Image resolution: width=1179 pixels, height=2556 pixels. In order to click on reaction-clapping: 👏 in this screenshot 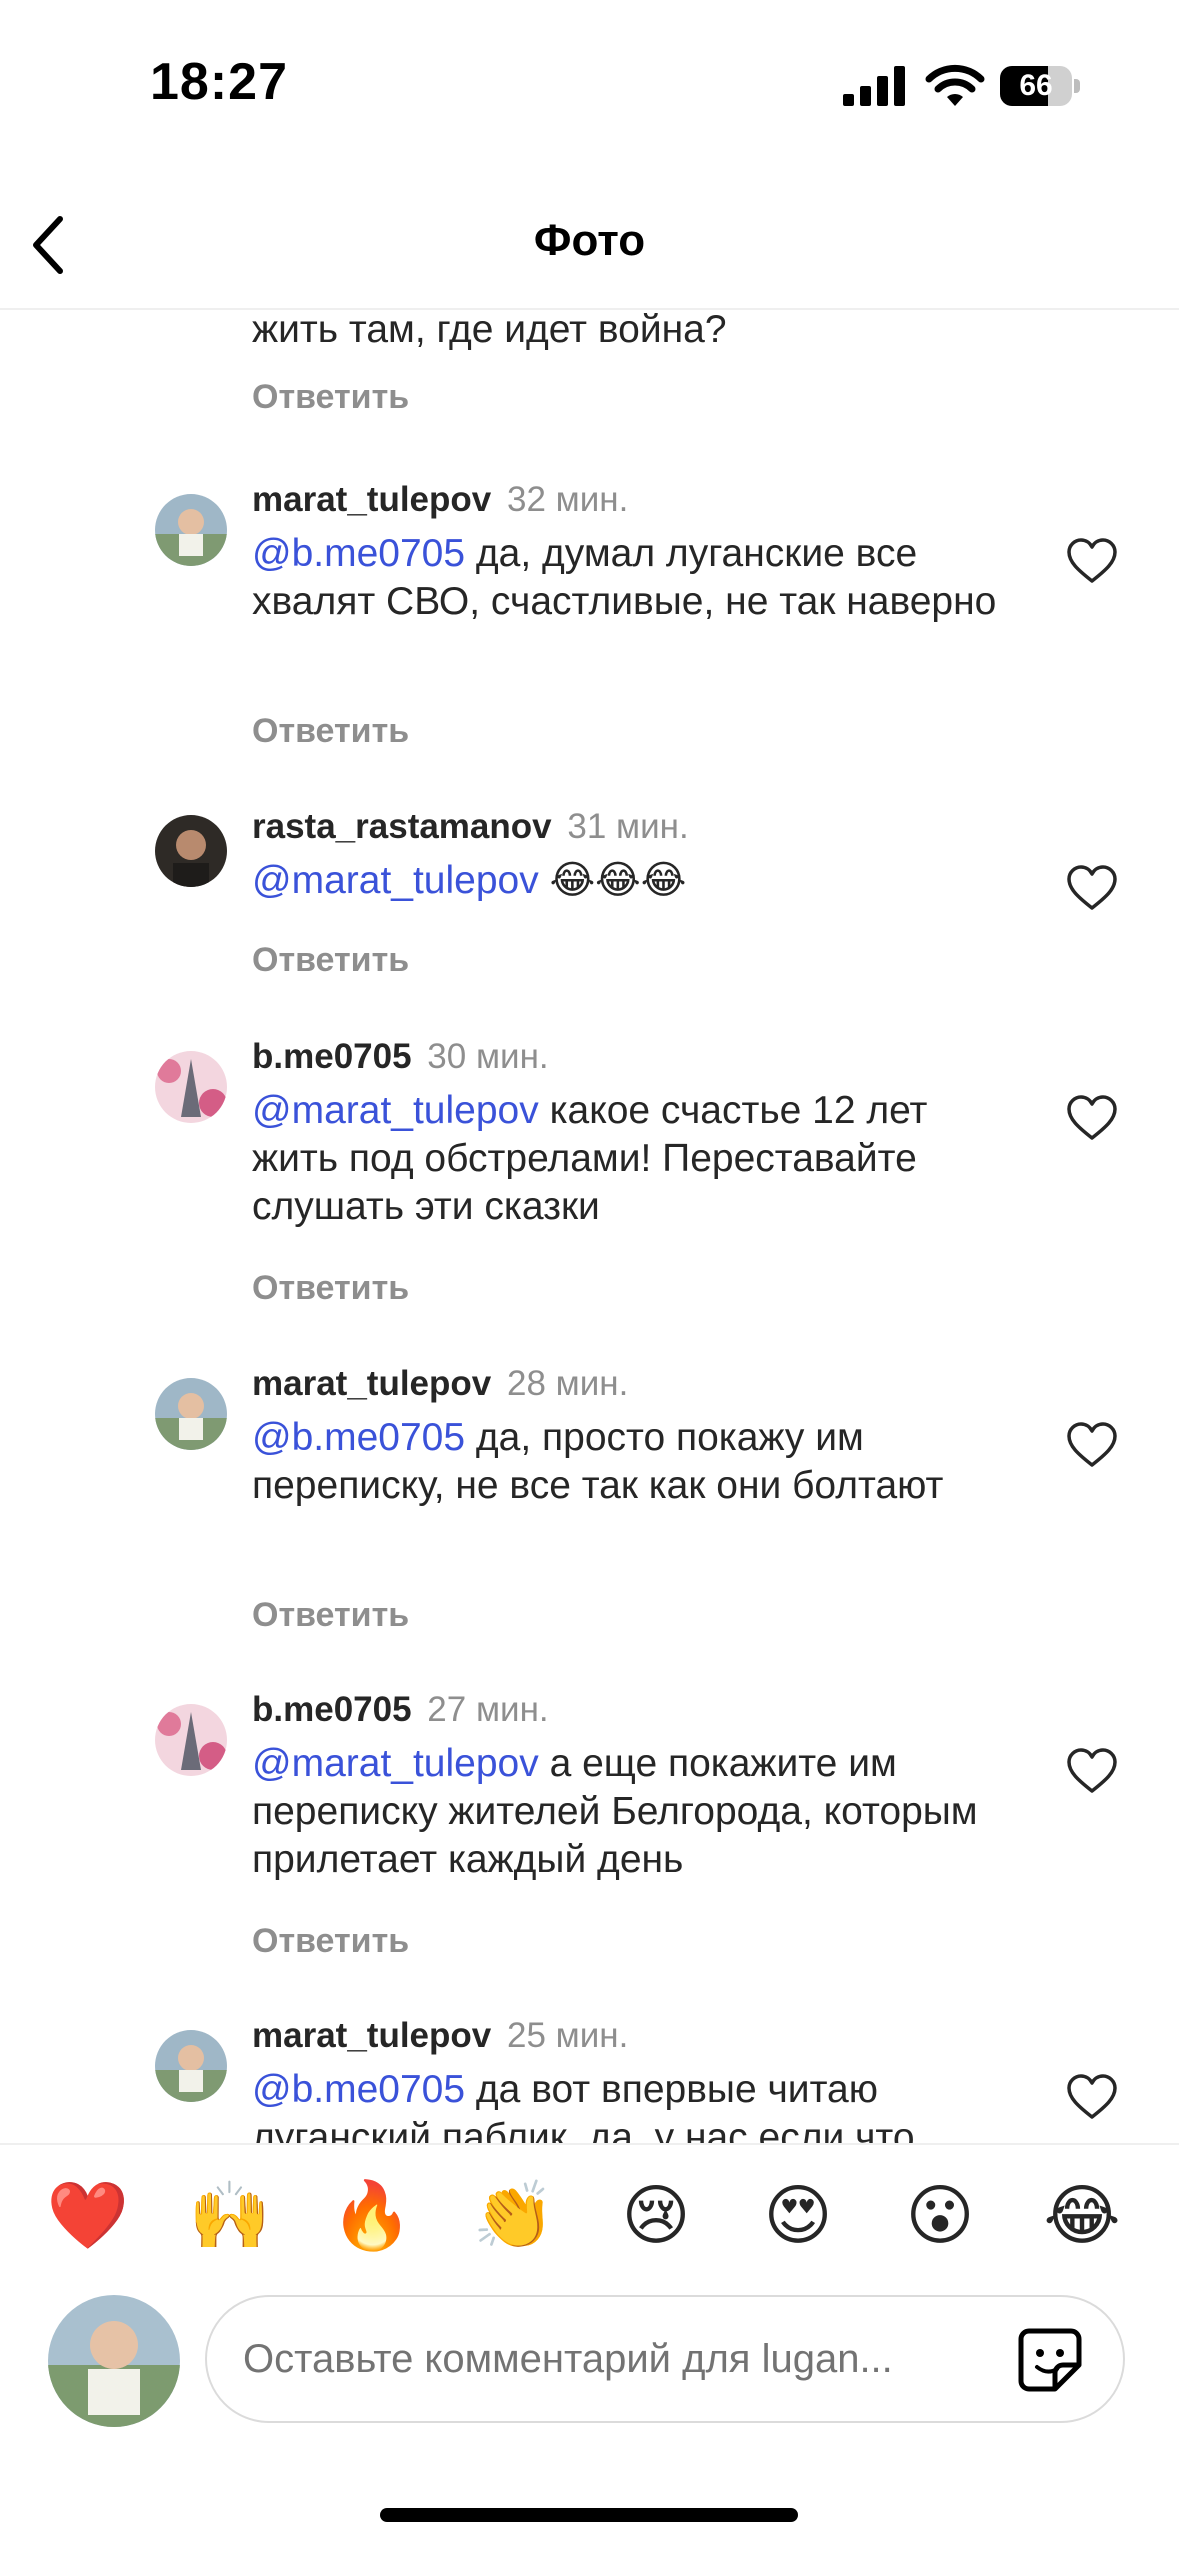, I will do `click(514, 2215)`.